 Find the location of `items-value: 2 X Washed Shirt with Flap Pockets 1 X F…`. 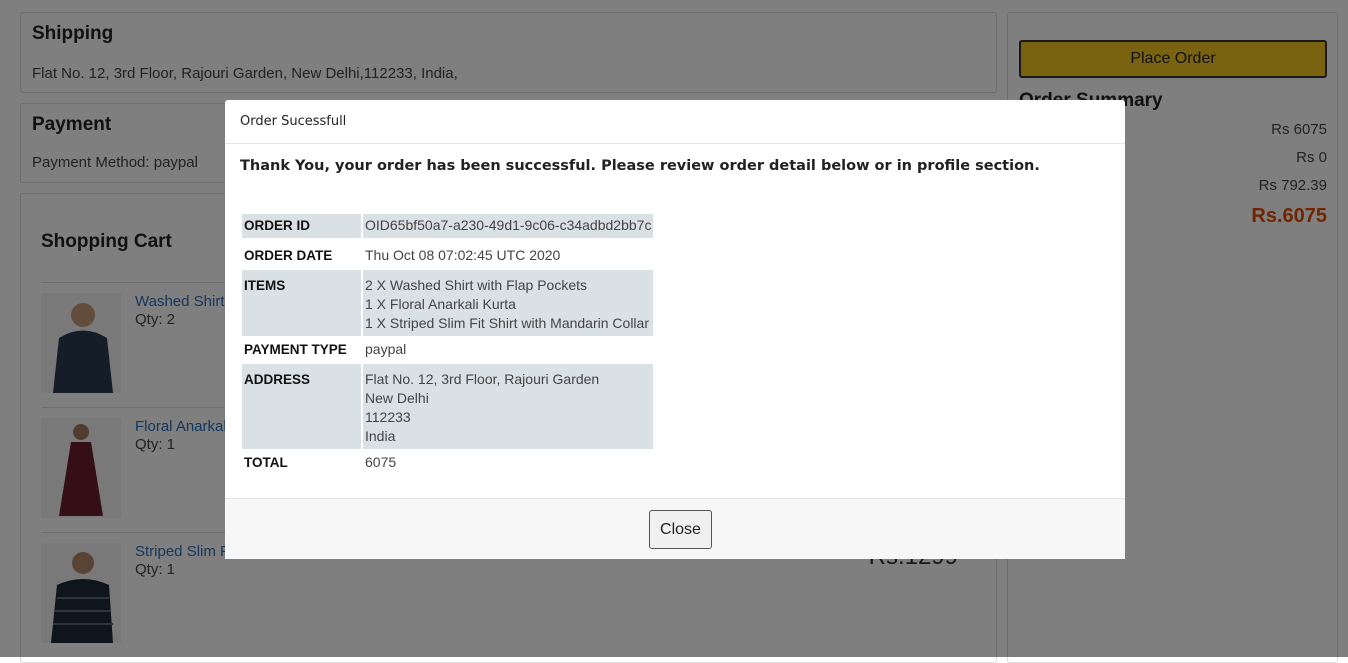

items-value: 2 X Washed Shirt with Flap Pockets 1 X F… is located at coordinates (508, 303).